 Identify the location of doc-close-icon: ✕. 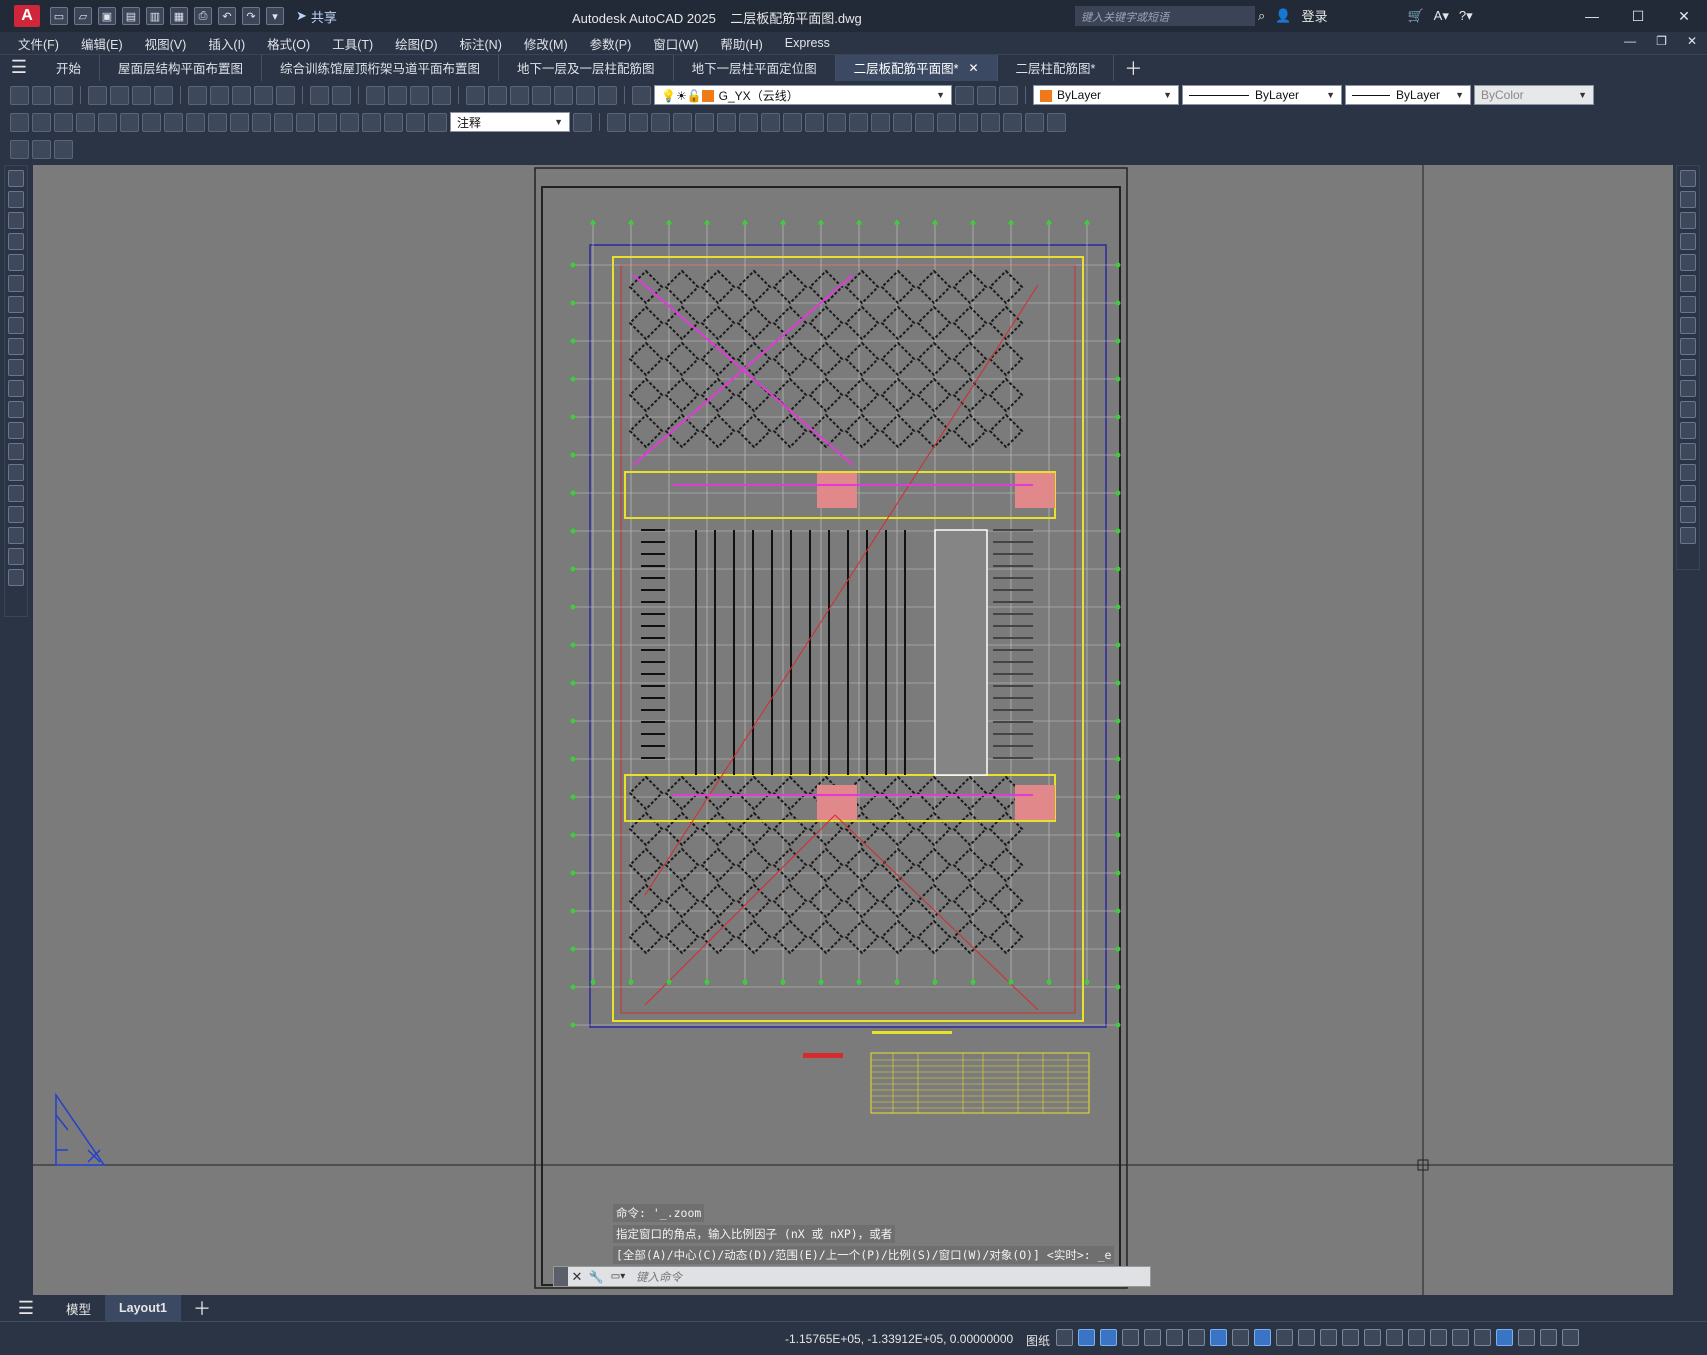
(1692, 41).